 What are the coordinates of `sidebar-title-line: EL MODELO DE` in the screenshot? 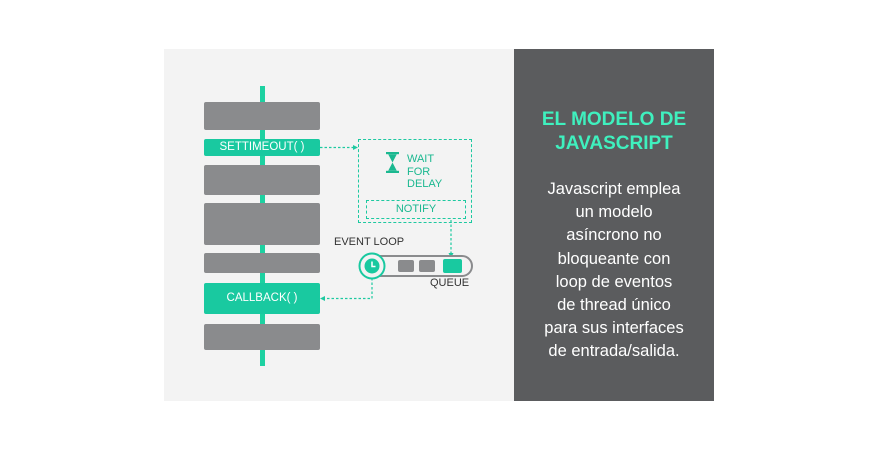 It's located at (614, 119).